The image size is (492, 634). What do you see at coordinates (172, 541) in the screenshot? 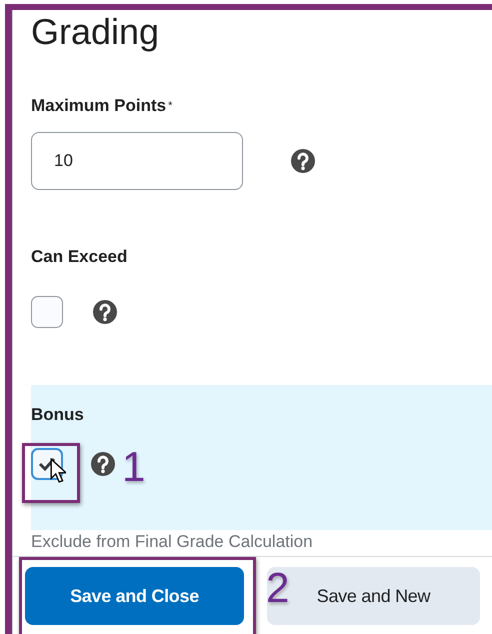
I see `field-label: Exclude from Final Grade Calculation` at bounding box center [172, 541].